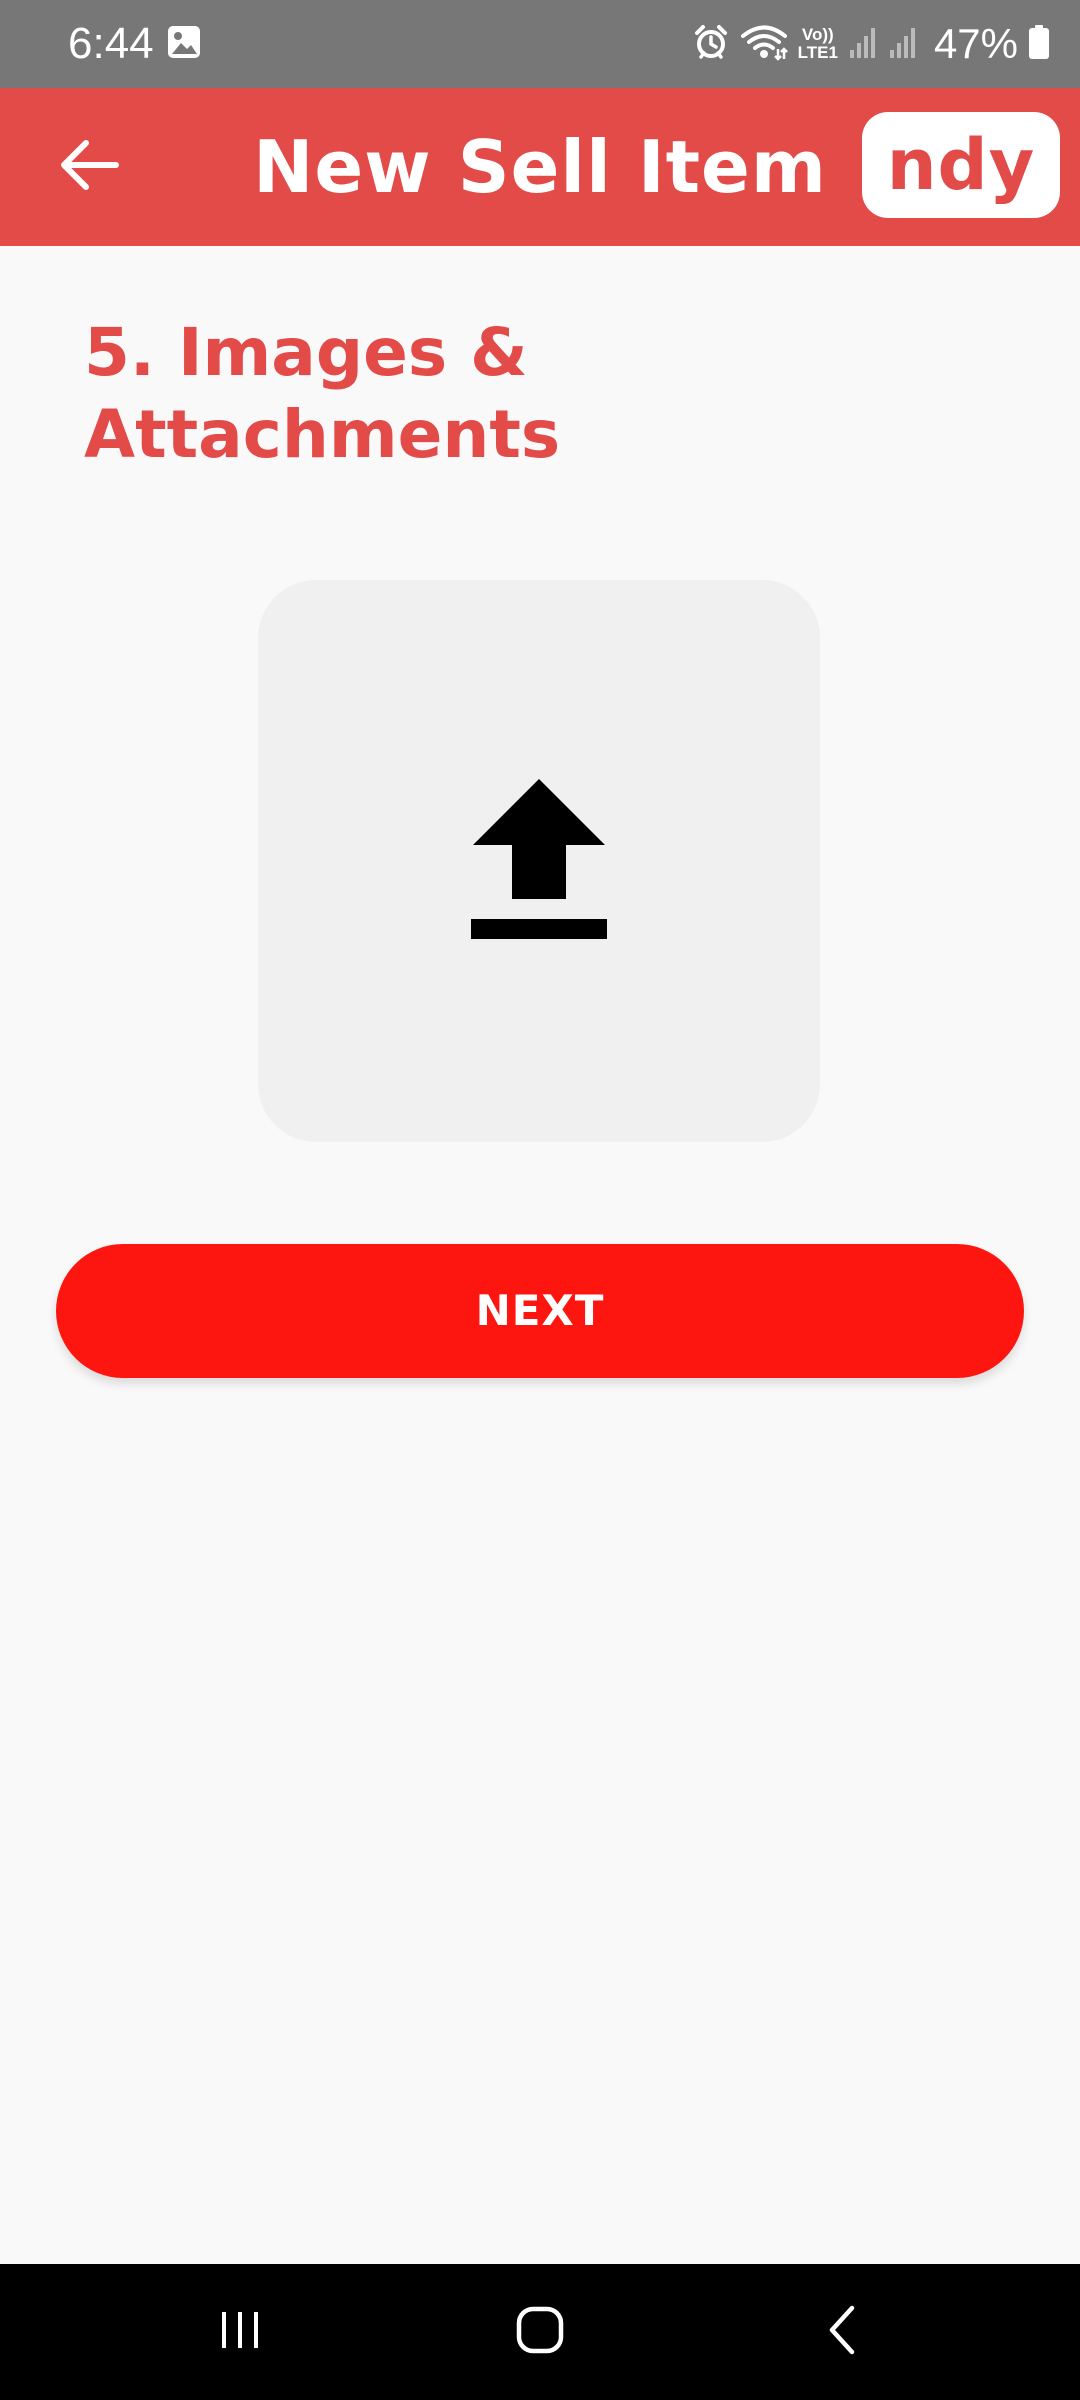  I want to click on home-icon, so click(540, 2332).